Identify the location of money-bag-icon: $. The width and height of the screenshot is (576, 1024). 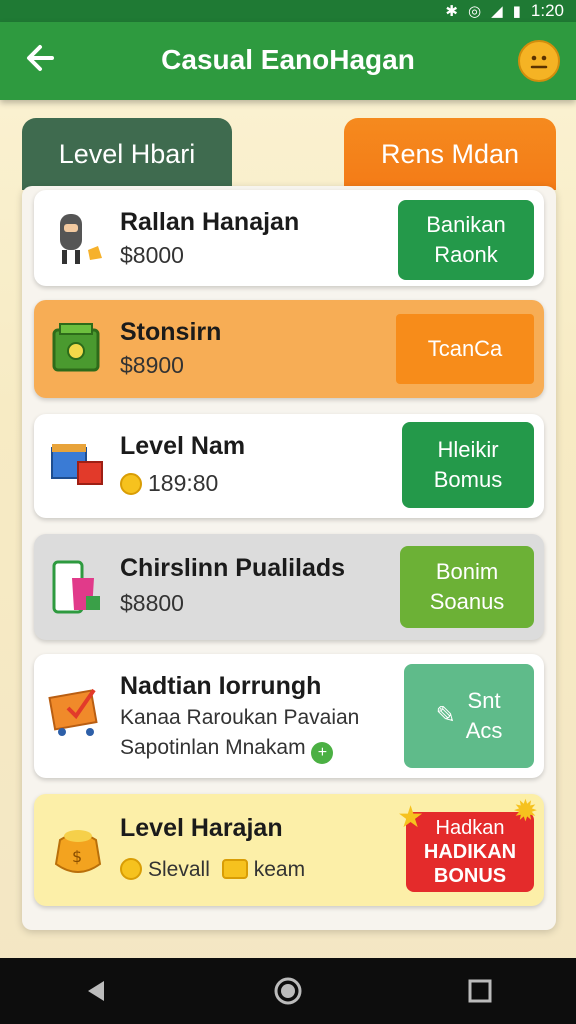
(78, 850).